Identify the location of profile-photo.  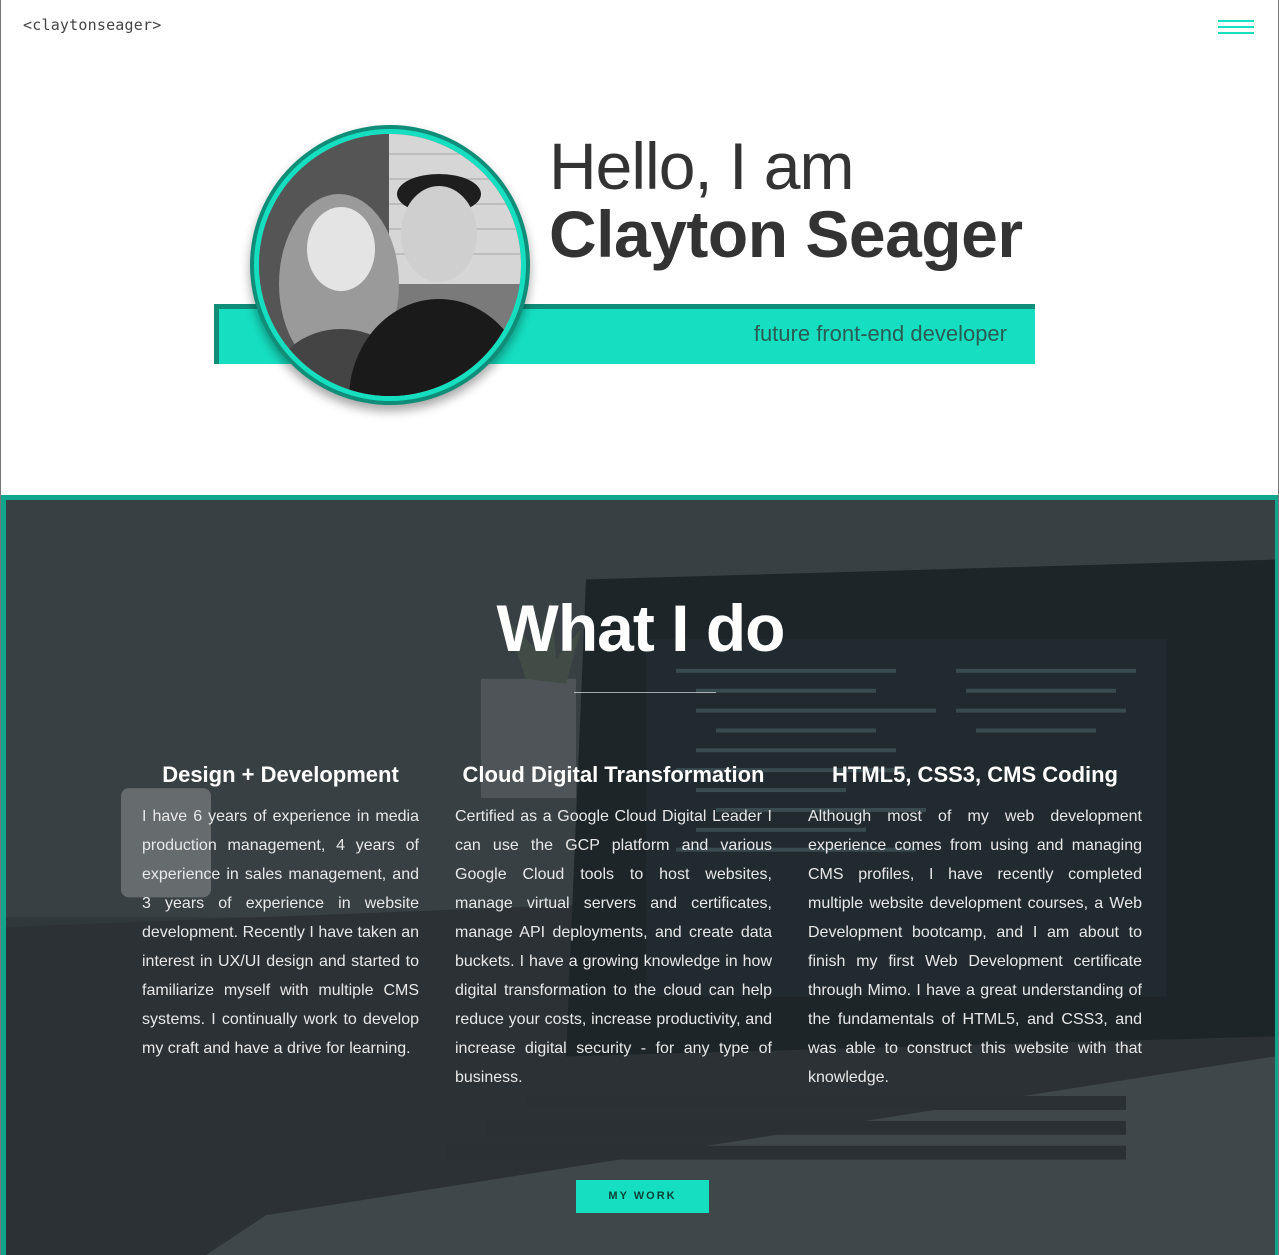
(390, 265).